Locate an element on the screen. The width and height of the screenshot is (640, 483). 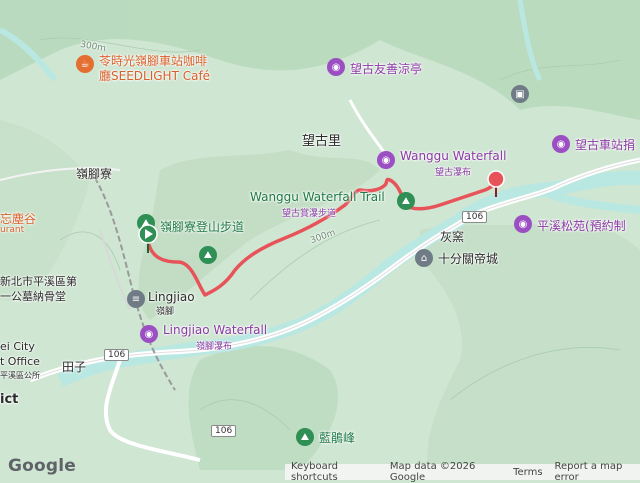
wanggu-trail-zh-label: 望古賞瀑步道 is located at coordinates (309, 214).